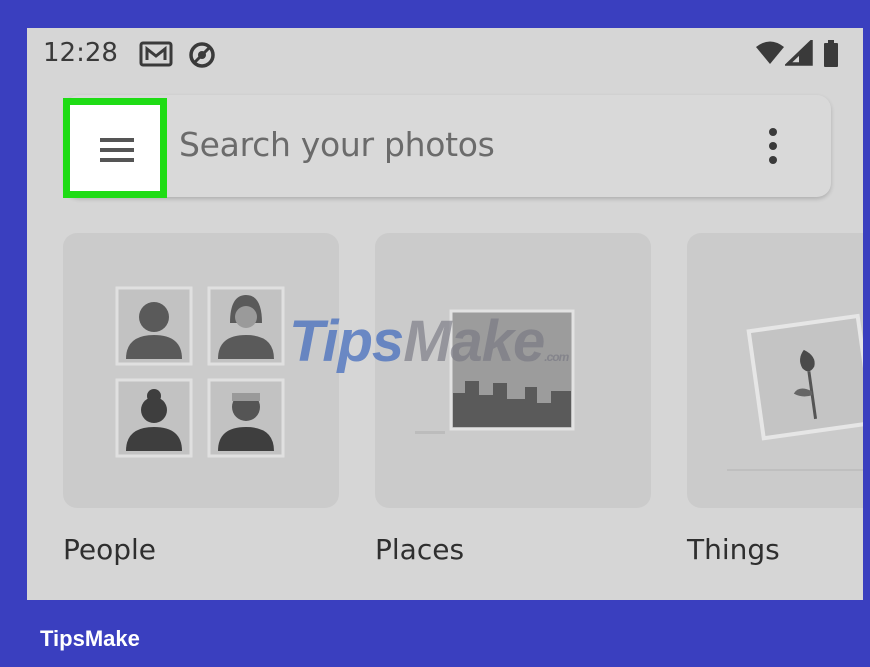 The height and width of the screenshot is (667, 870). Describe the element at coordinates (80, 53) in the screenshot. I see `status-time: 12:28` at that location.